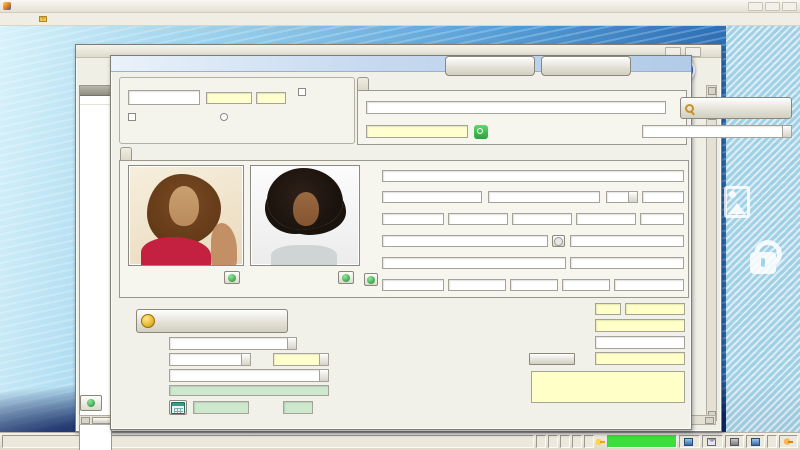 The height and width of the screenshot is (450, 800). I want to click on app-titlebar, so click(400, 6).